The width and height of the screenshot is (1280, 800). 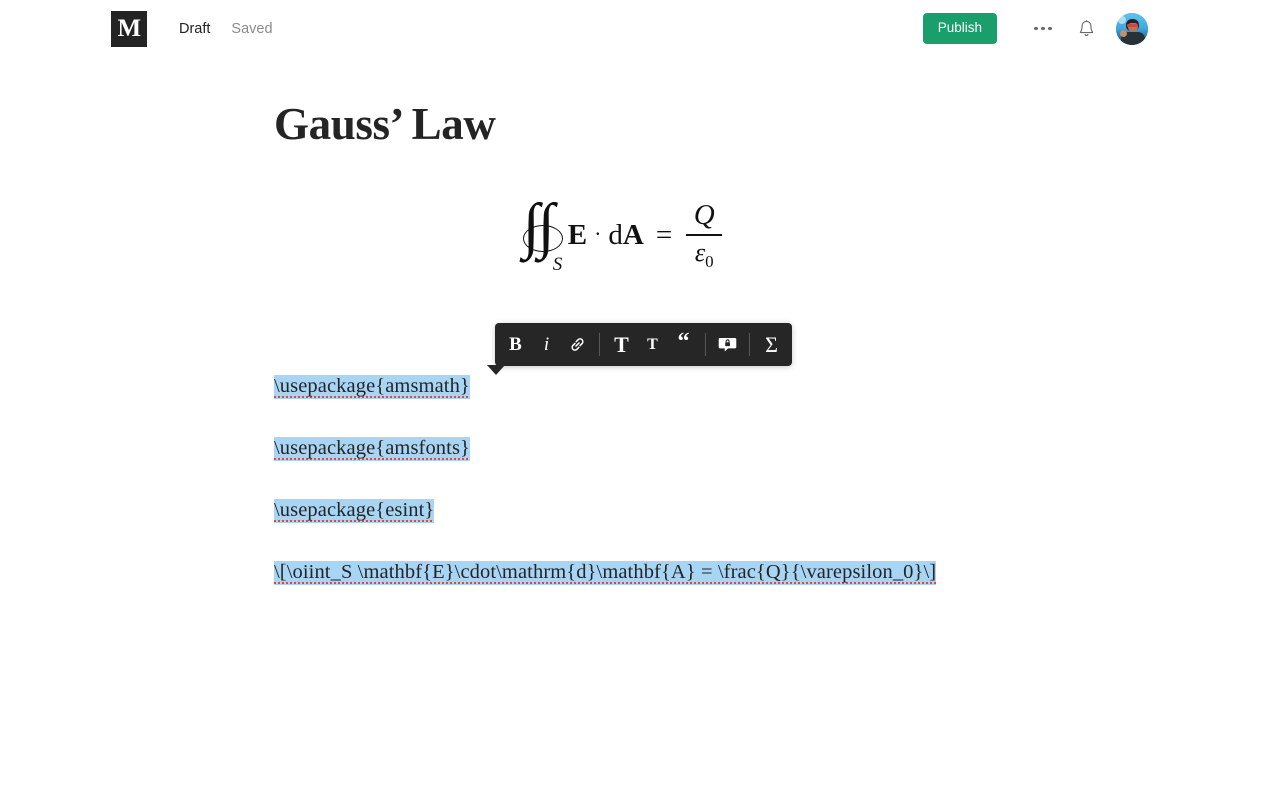 I want to click on heading-large-button: T, so click(x=621, y=344).